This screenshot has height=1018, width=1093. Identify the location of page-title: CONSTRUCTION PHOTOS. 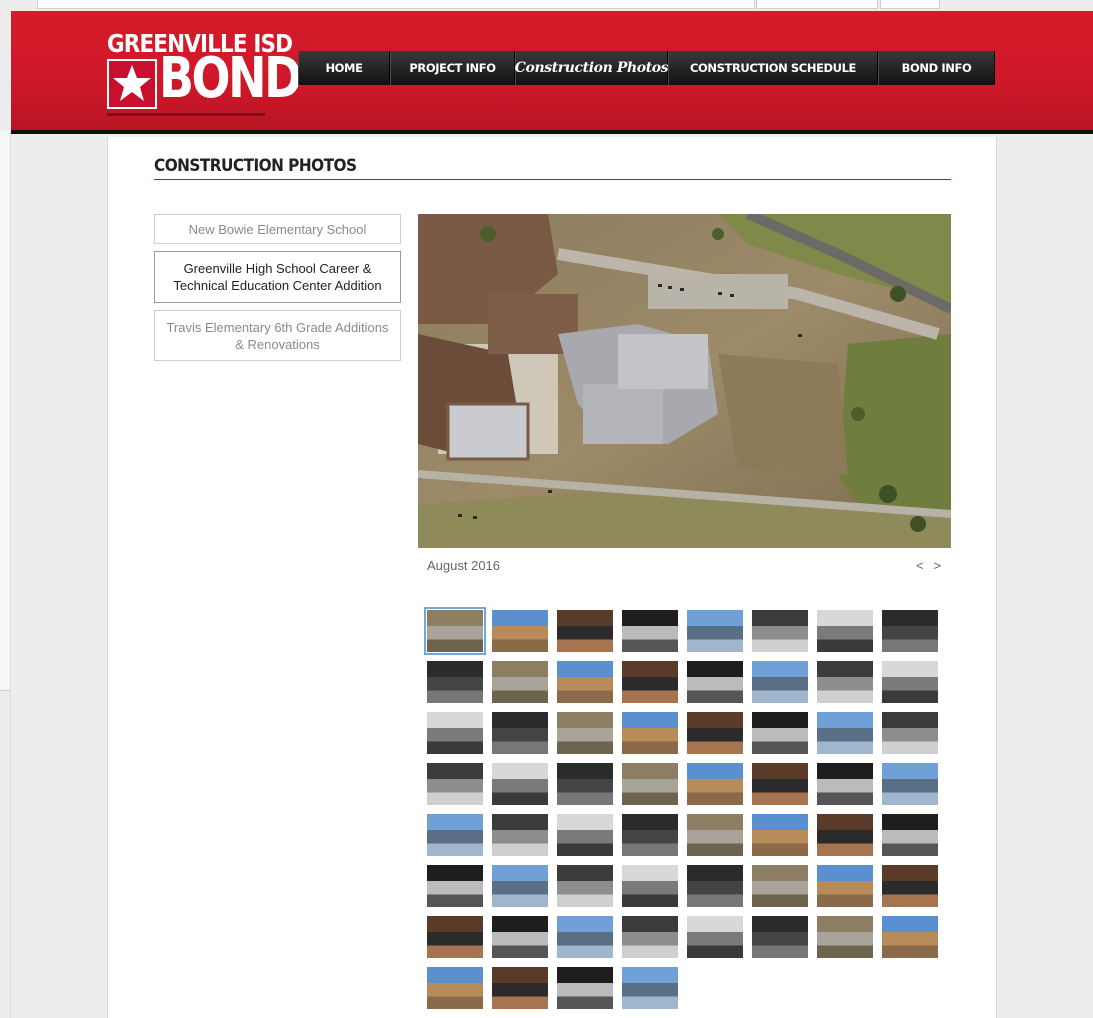
(255, 166).